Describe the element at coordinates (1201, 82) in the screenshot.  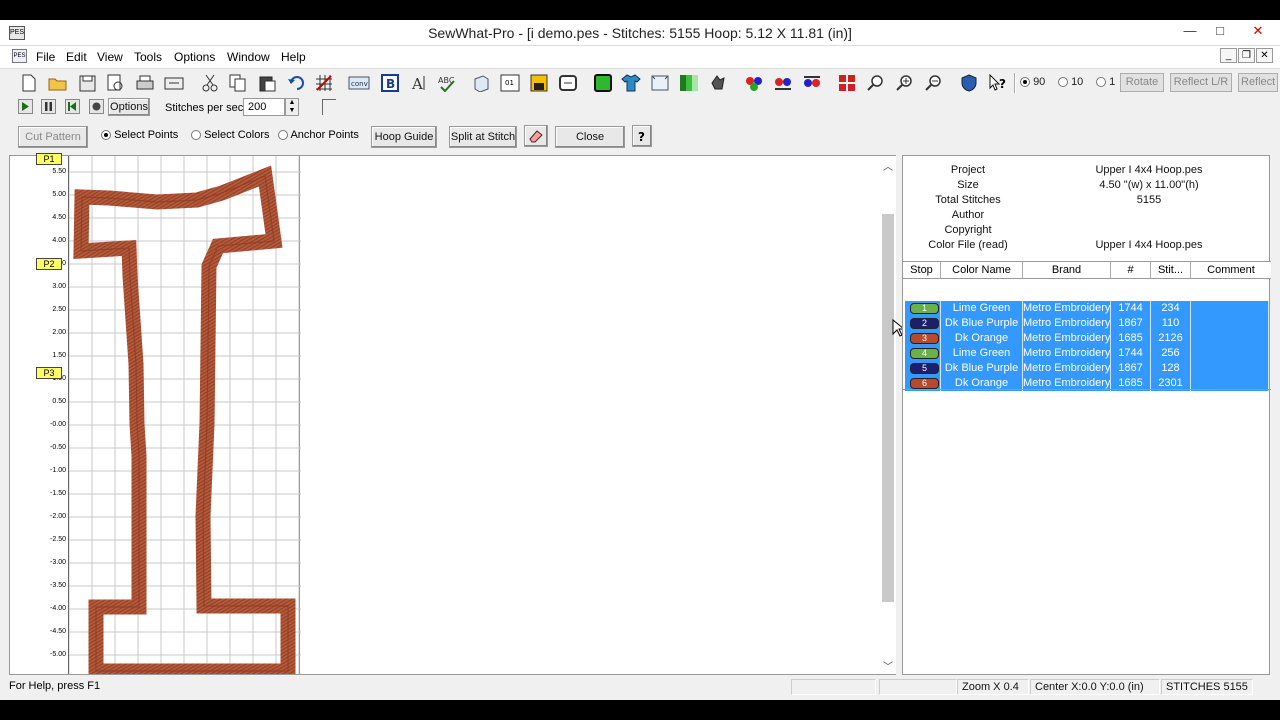
I see `reflect-lr-button: Reflect L/R` at that location.